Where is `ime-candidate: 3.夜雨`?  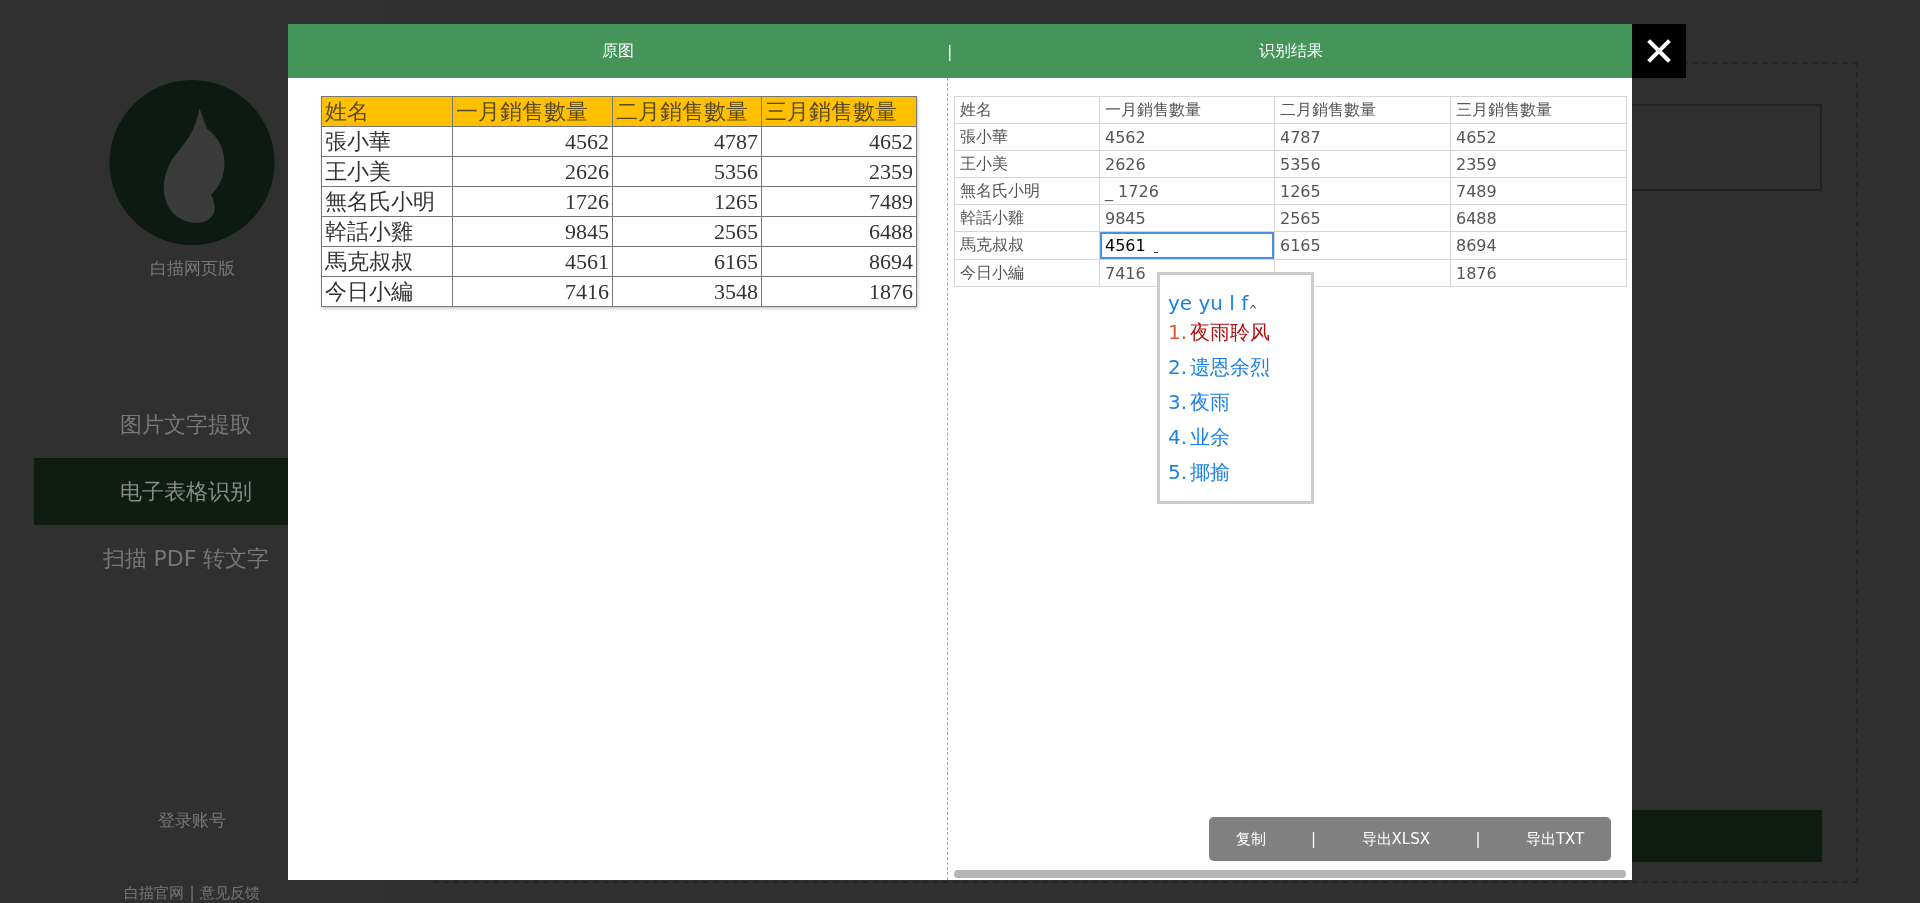 ime-candidate: 3.夜雨 is located at coordinates (1239, 402).